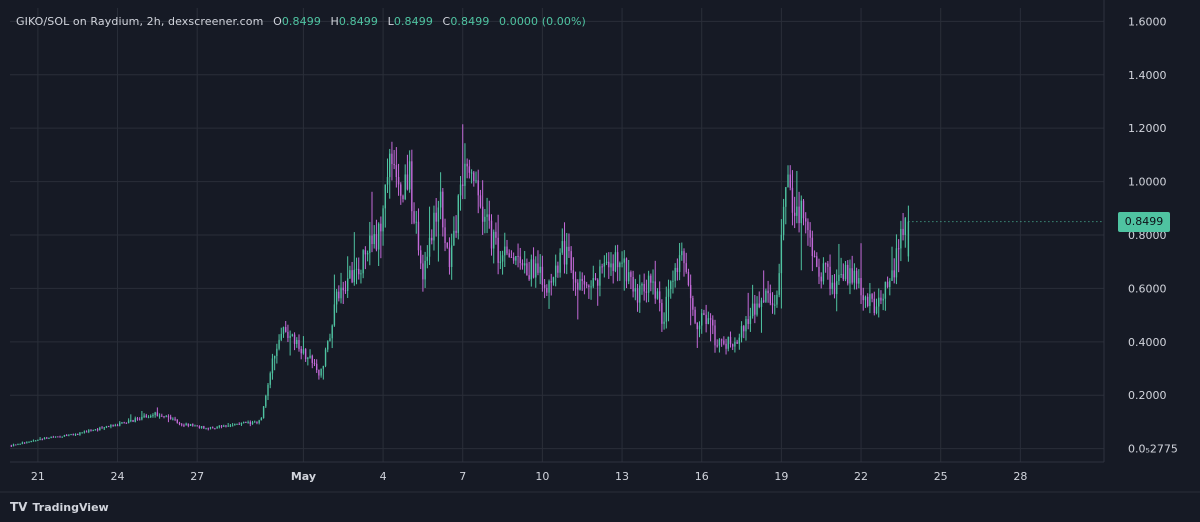 Image resolution: width=1200 pixels, height=522 pixels. Describe the element at coordinates (462, 476) in the screenshot. I see `x-axis-tick-label: 7` at that location.